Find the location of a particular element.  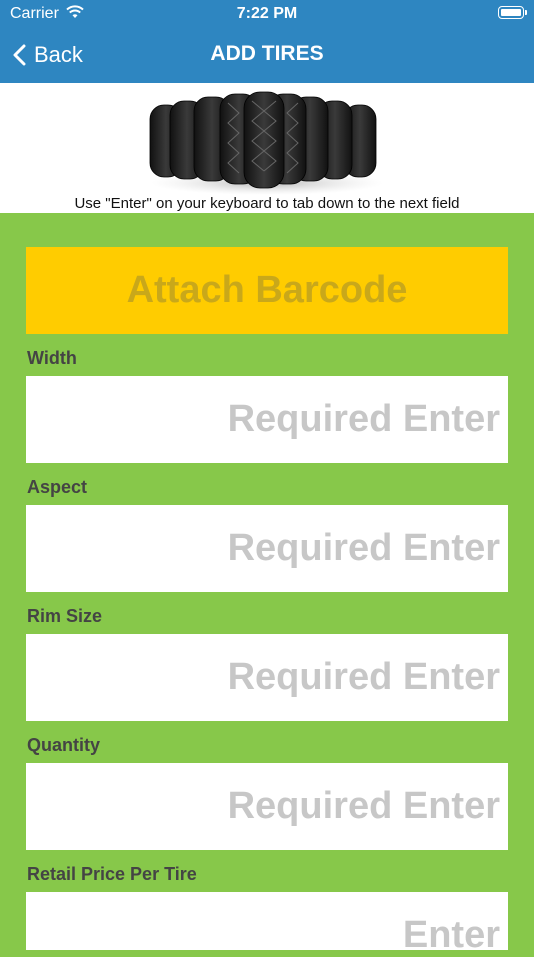

retail-price-label: Retail Price Per Tire is located at coordinates (112, 874).